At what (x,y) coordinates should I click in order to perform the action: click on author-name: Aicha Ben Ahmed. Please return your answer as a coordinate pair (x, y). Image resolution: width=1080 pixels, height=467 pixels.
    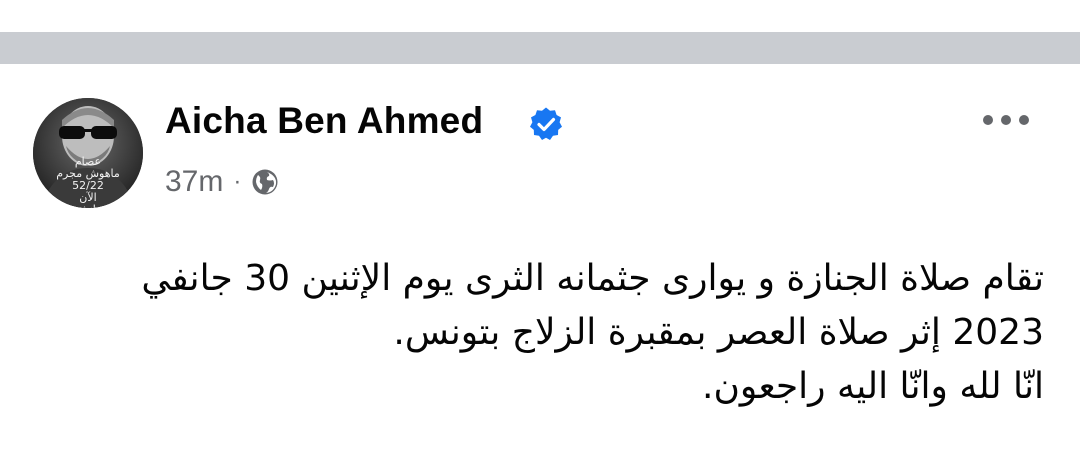
    Looking at the image, I should click on (324, 121).